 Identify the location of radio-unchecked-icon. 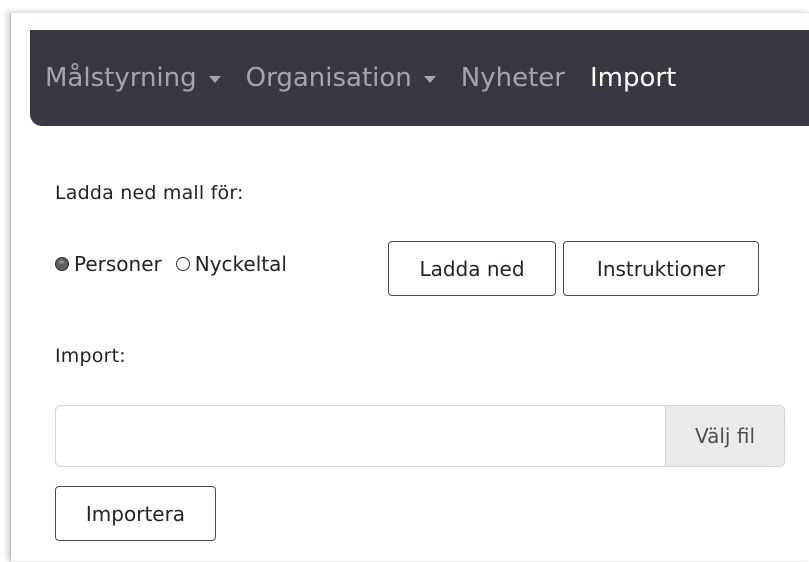
(182, 264).